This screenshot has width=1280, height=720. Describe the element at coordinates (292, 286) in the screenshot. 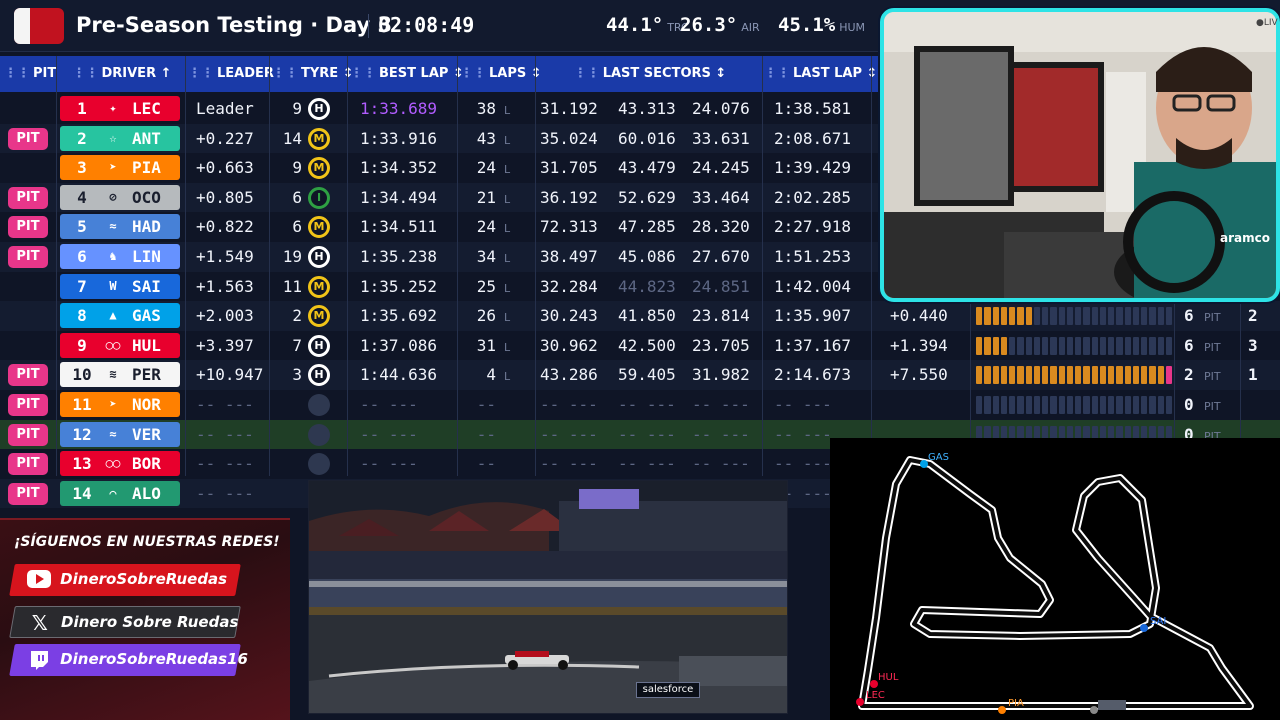

I see `tyre-stint-laps: 11` at that location.